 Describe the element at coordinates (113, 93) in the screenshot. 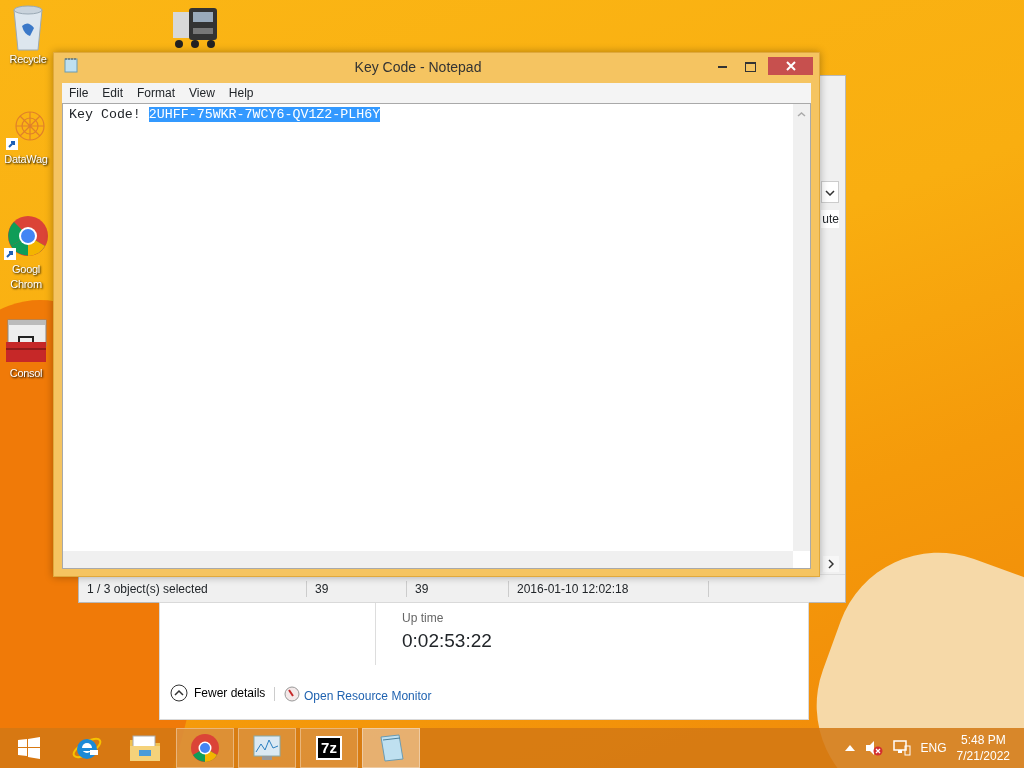

I see `menu-item: Edit` at that location.